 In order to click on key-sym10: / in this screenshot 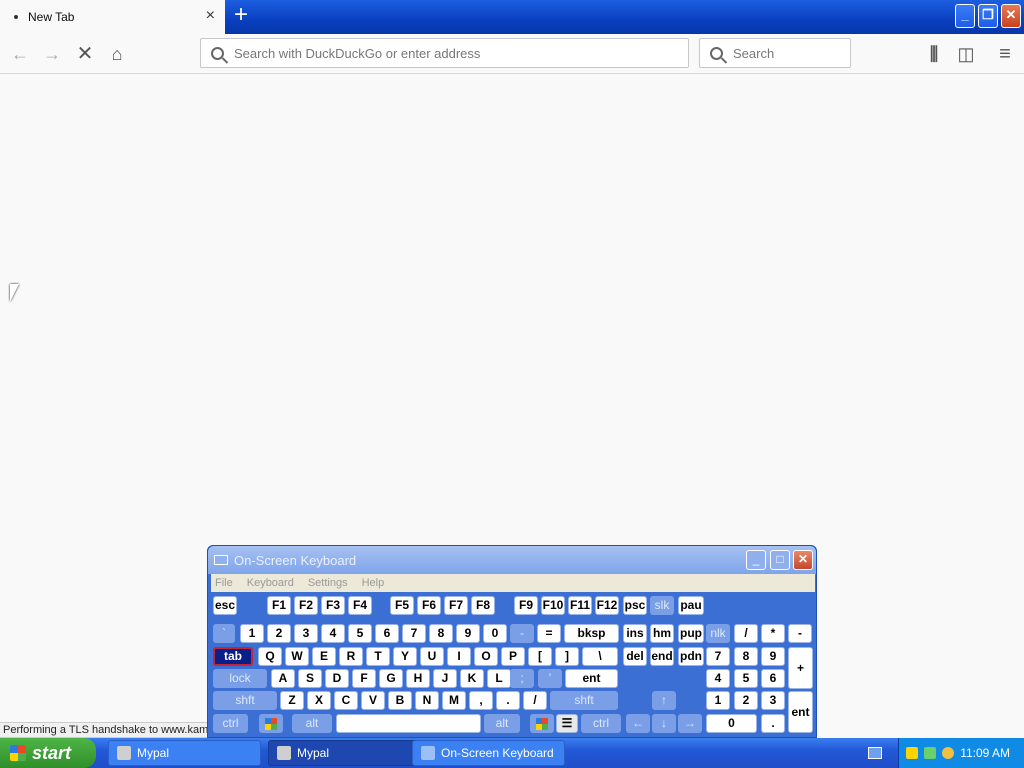, I will do `click(535, 700)`.